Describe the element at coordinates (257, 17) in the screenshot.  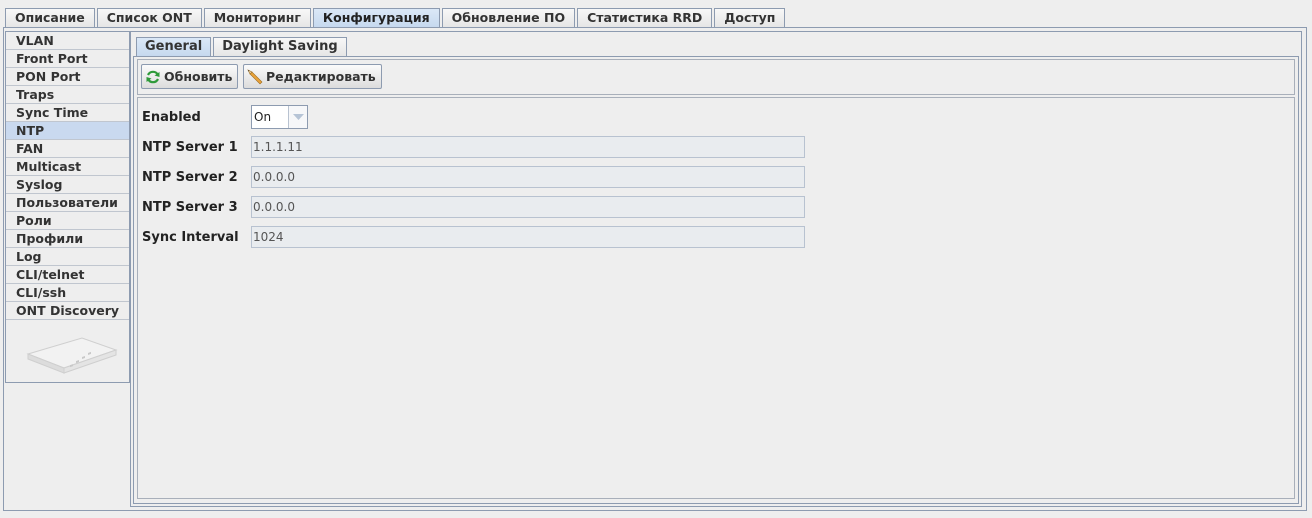
I see `tab-monitoring: Мониторинг` at that location.